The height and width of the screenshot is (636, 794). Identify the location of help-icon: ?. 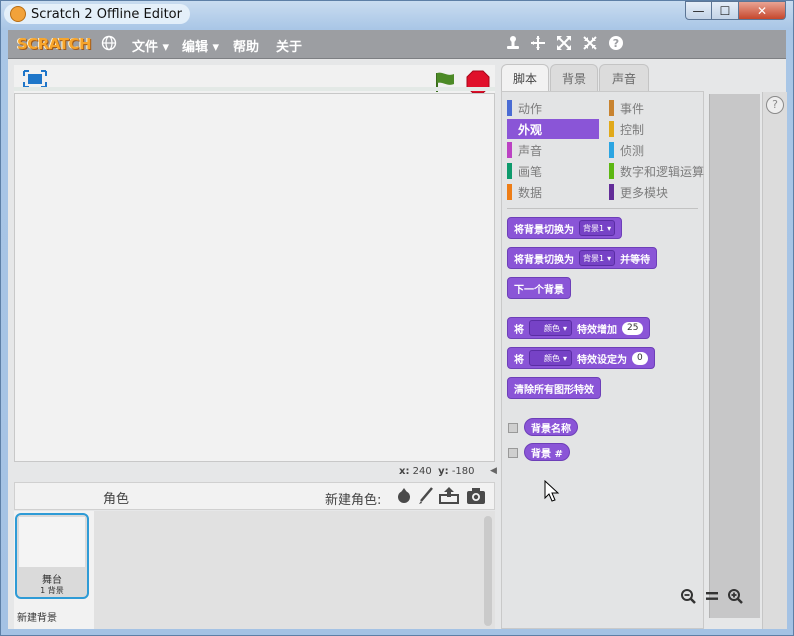
(616, 44).